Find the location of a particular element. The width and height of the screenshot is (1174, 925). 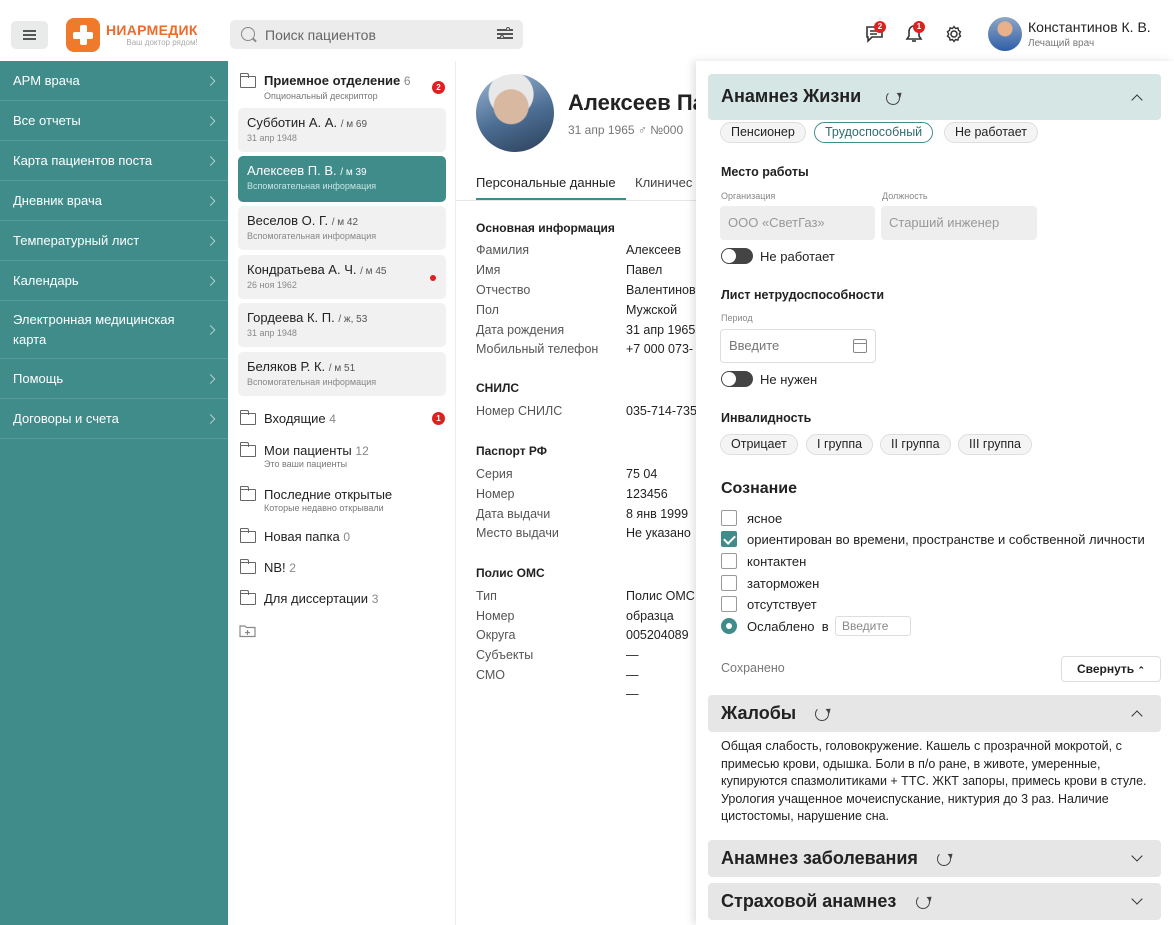

sidebar-item-calendar: Календарь is located at coordinates (114, 281).